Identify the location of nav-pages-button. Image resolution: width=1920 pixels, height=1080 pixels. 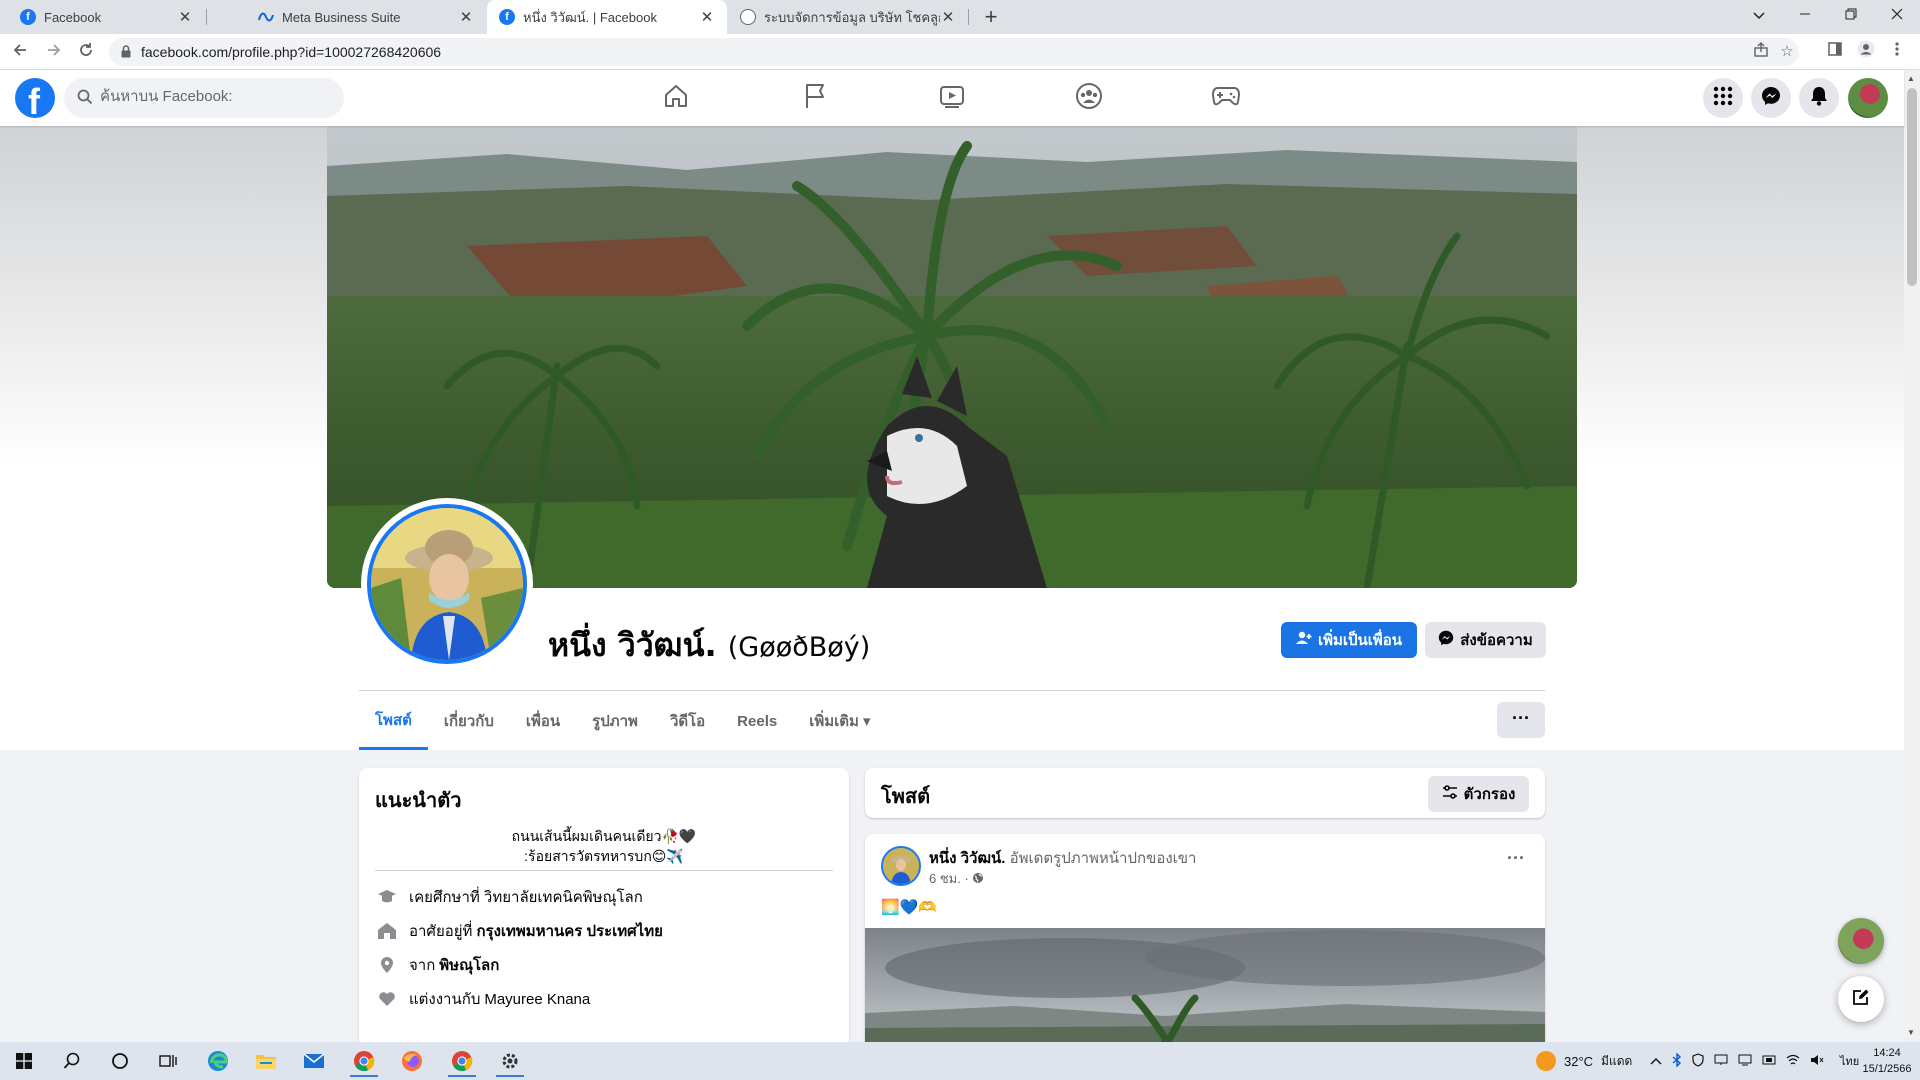
(815, 98).